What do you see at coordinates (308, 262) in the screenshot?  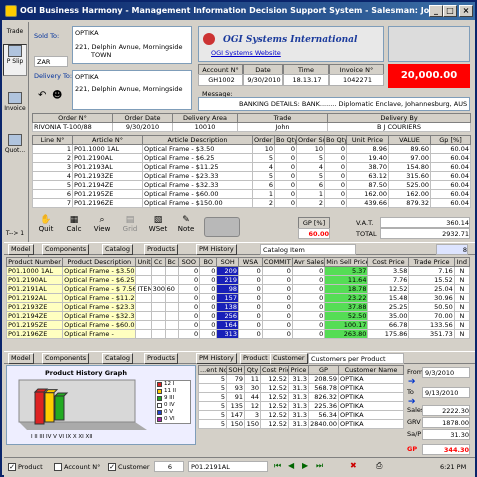 I see `products-column-header: Avr Sales` at bounding box center [308, 262].